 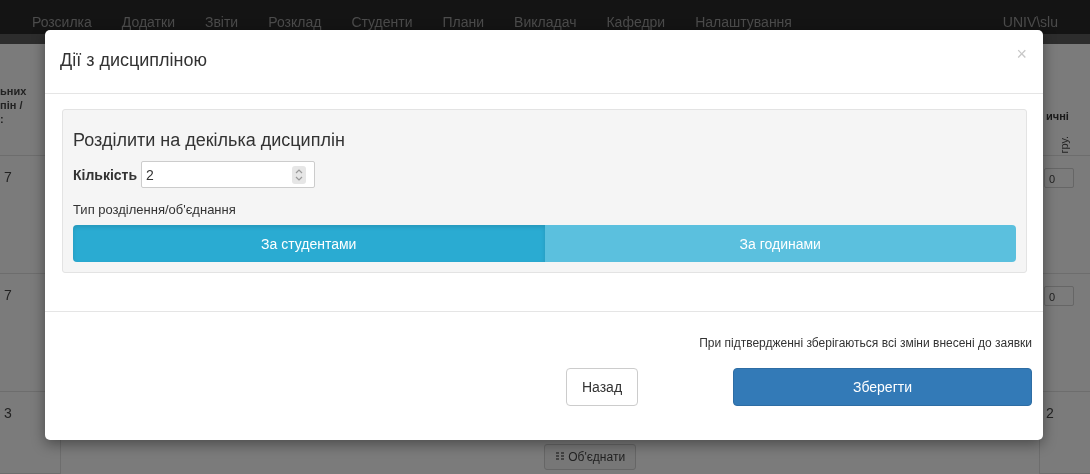 What do you see at coordinates (602, 387) in the screenshot?
I see `back-button: Назад` at bounding box center [602, 387].